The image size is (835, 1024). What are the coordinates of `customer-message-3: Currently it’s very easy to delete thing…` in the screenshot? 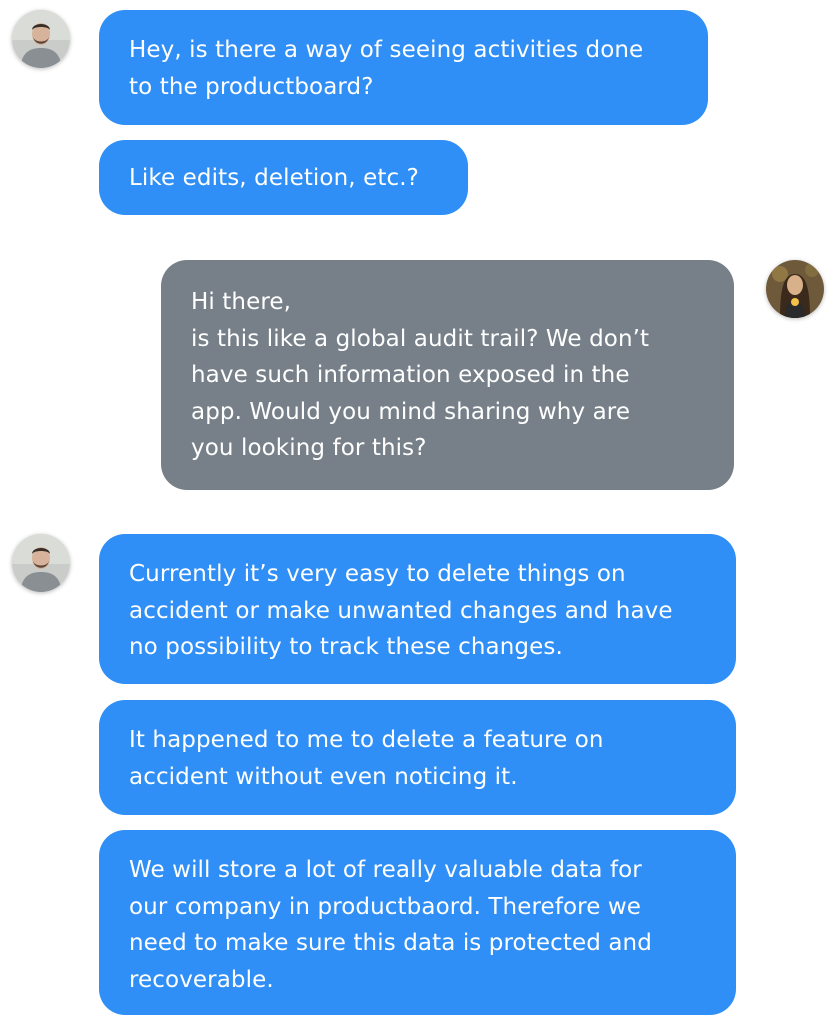 It's located at (417, 609).